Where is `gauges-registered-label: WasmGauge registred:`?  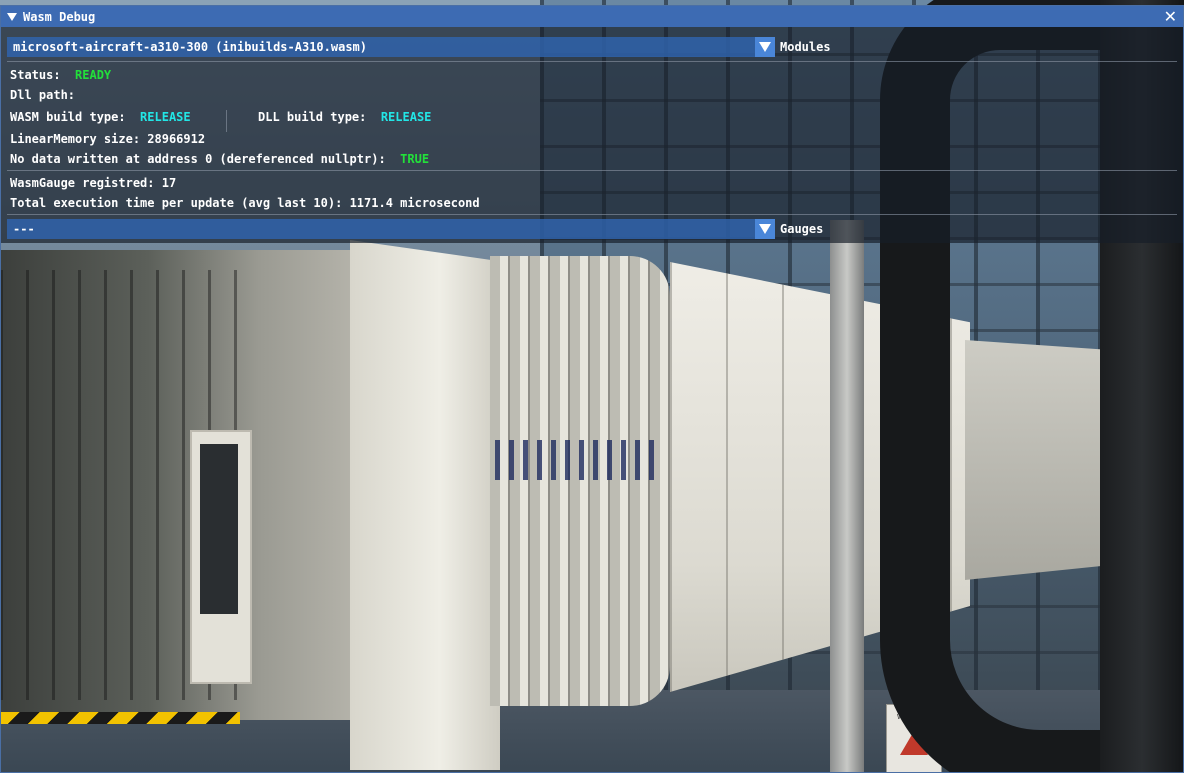
gauges-registered-label: WasmGauge registred: is located at coordinates (82, 183).